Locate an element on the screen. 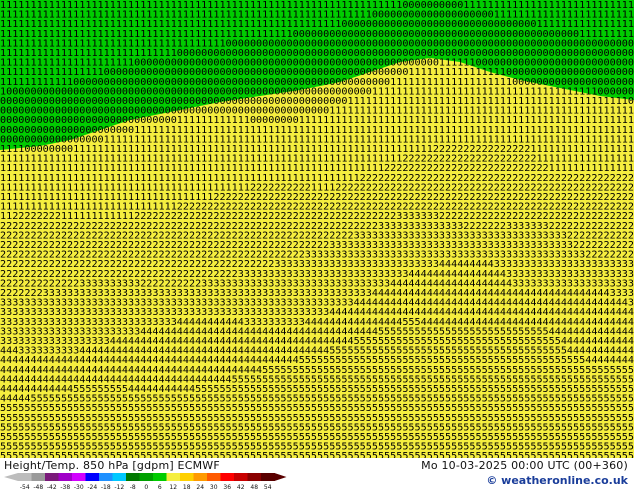 This screenshot has height=490, width=634. scale-tick-label: 12 is located at coordinates (173, 487).